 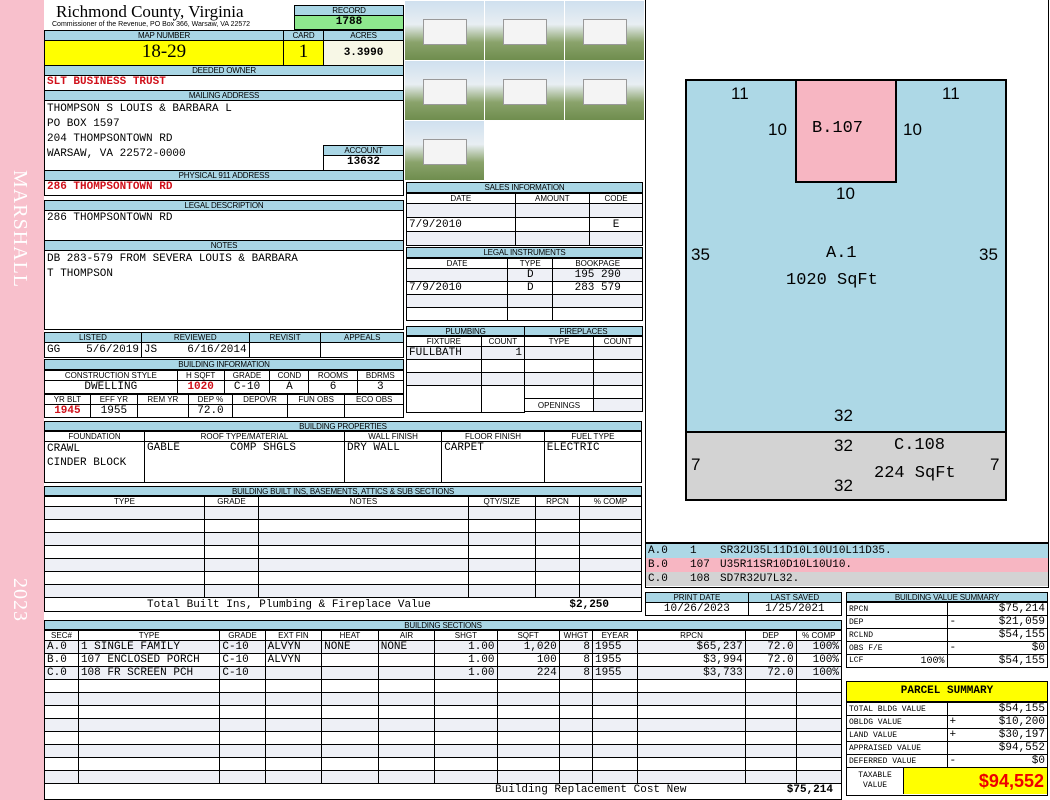 What do you see at coordinates (896, 761) in the screenshot?
I see `summary-key: DEFERRED VALUE` at bounding box center [896, 761].